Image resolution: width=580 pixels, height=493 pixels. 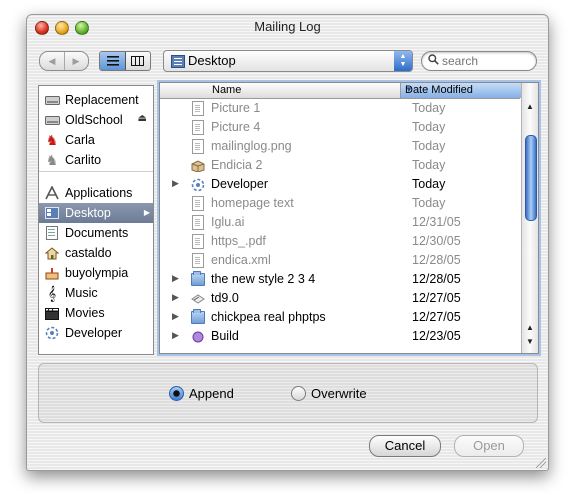 What do you see at coordinates (96, 253) in the screenshot?
I see `sidebar-item-castaldo: castaldo` at bounding box center [96, 253].